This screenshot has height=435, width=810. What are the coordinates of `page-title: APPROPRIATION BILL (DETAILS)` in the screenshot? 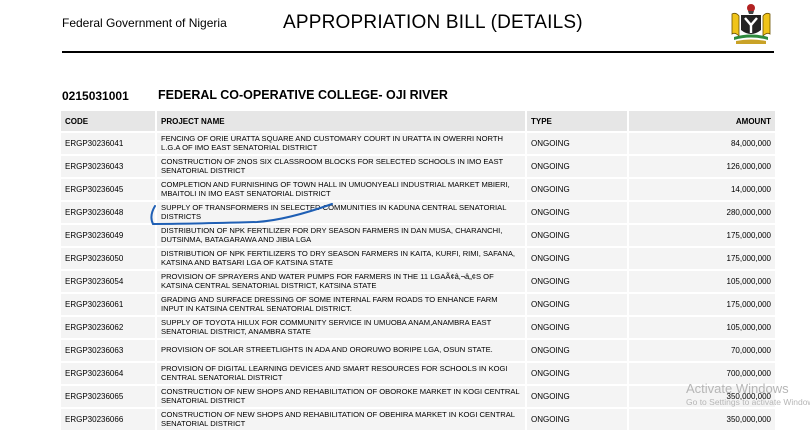 It's located at (433, 22).